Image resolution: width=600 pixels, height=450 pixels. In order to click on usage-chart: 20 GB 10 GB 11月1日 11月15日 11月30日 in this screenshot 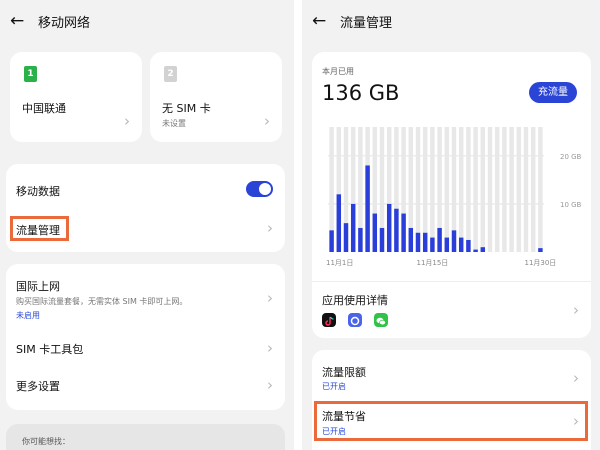, I will do `click(456, 195)`.